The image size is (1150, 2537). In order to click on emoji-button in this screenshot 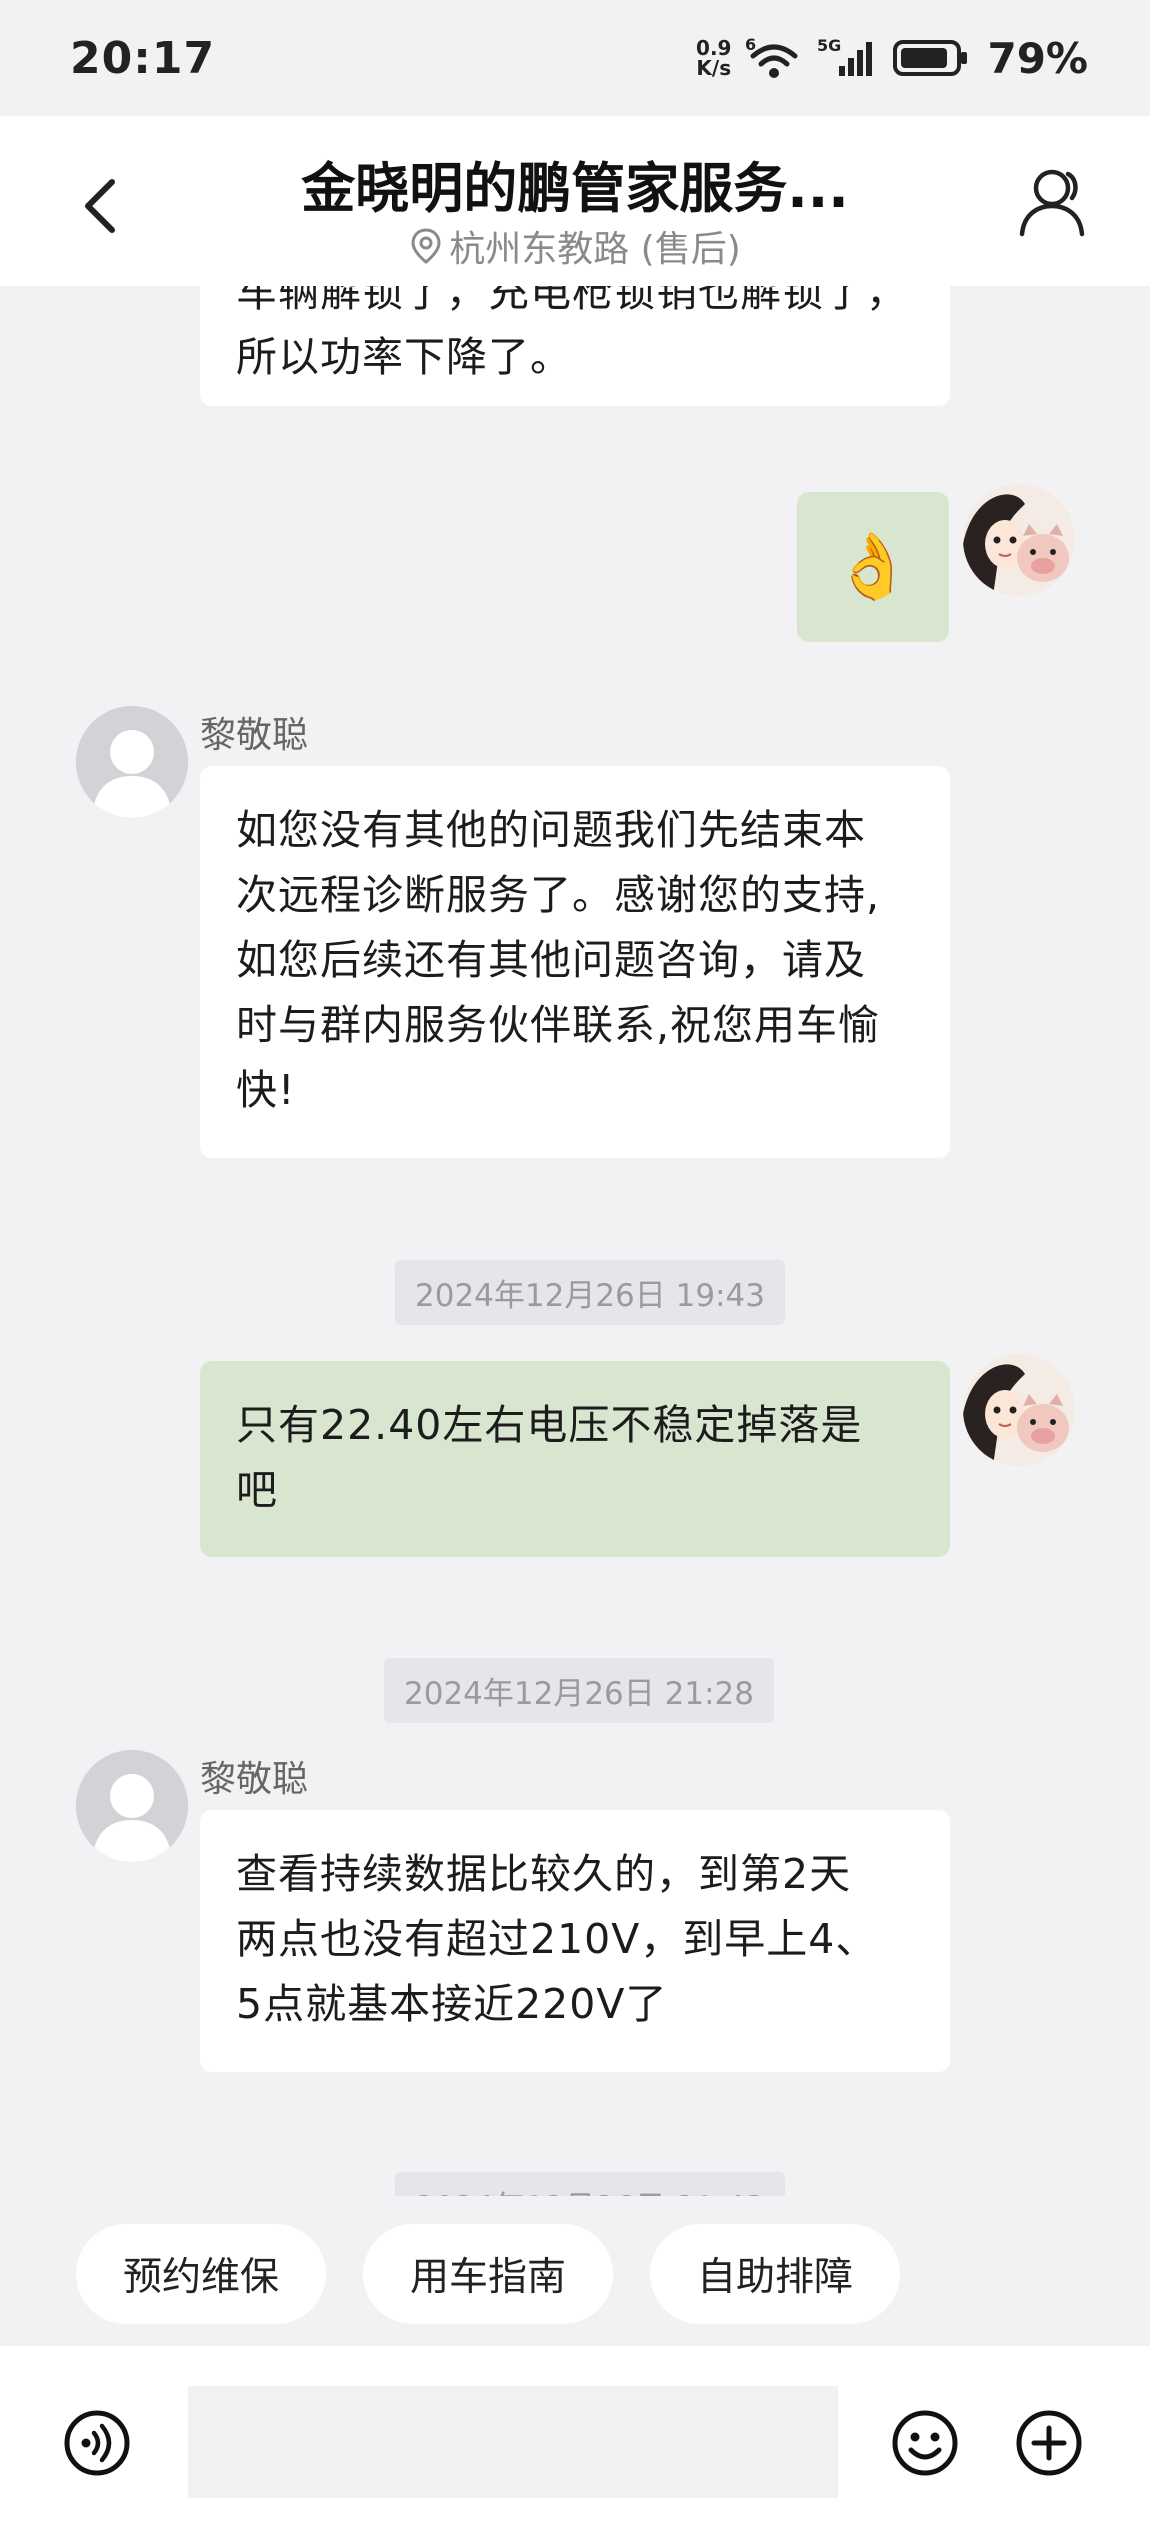, I will do `click(925, 2443)`.